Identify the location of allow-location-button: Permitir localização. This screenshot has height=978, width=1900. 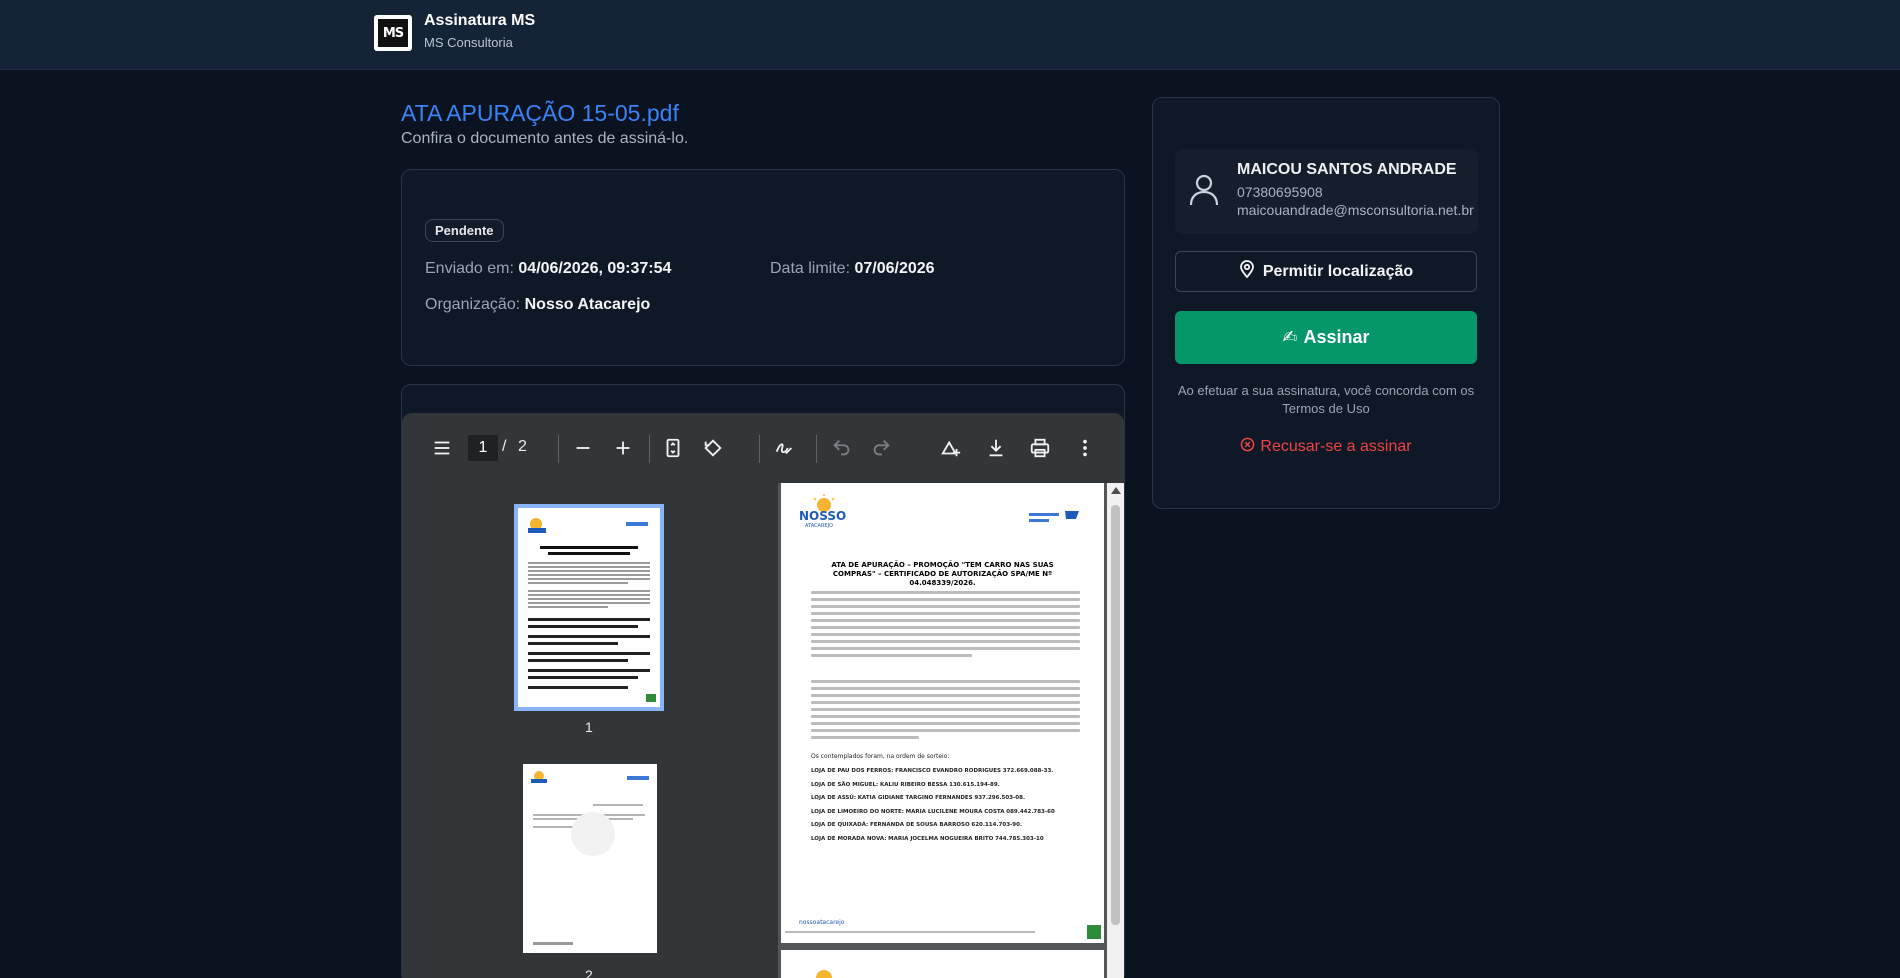
(1326, 271).